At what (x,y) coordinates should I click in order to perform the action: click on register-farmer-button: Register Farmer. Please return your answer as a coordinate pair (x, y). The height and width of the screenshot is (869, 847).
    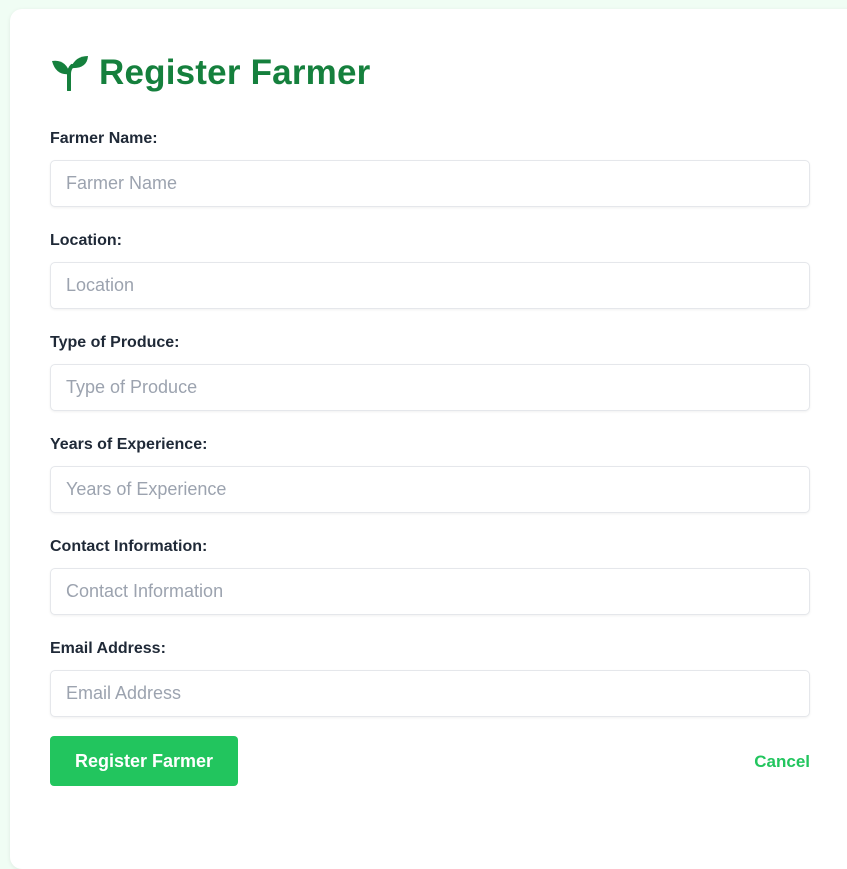
    Looking at the image, I should click on (144, 761).